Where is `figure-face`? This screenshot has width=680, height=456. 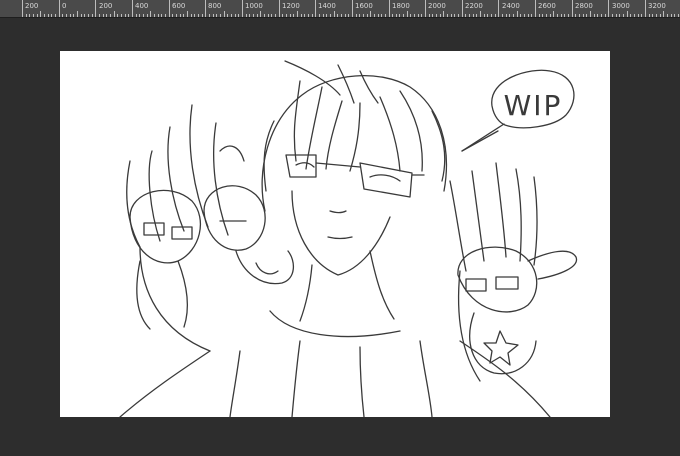
figure-face is located at coordinates (355, 215).